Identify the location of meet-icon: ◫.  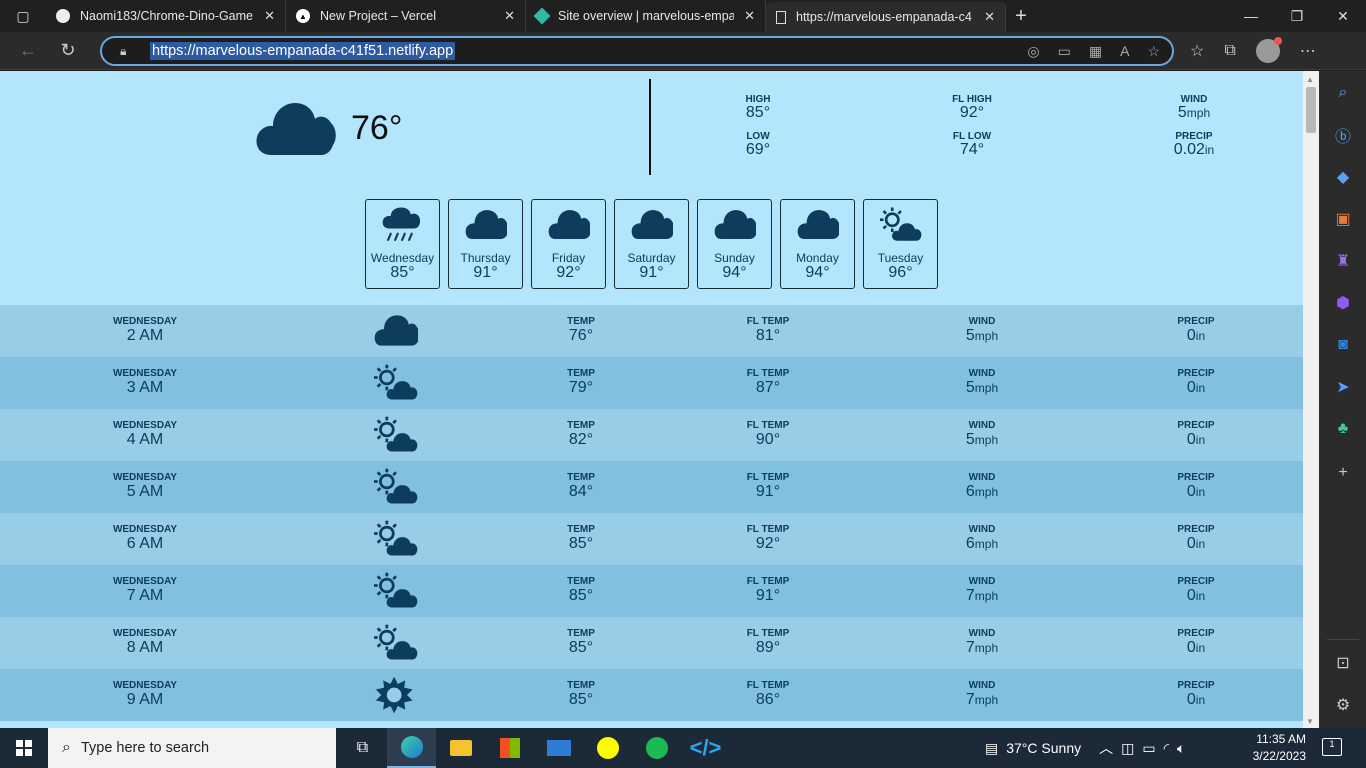
(1127, 748).